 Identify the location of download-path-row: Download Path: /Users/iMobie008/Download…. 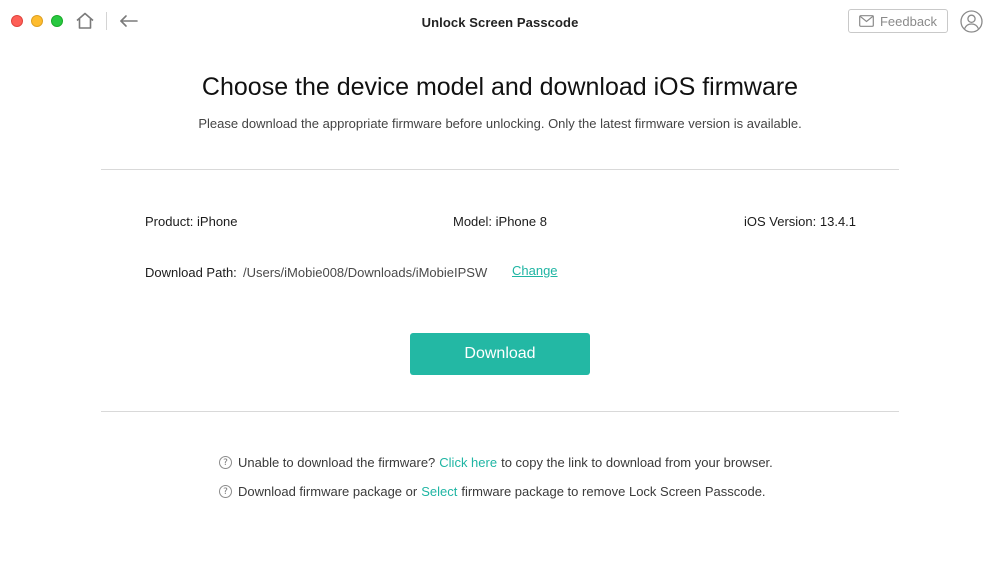
(316, 272).